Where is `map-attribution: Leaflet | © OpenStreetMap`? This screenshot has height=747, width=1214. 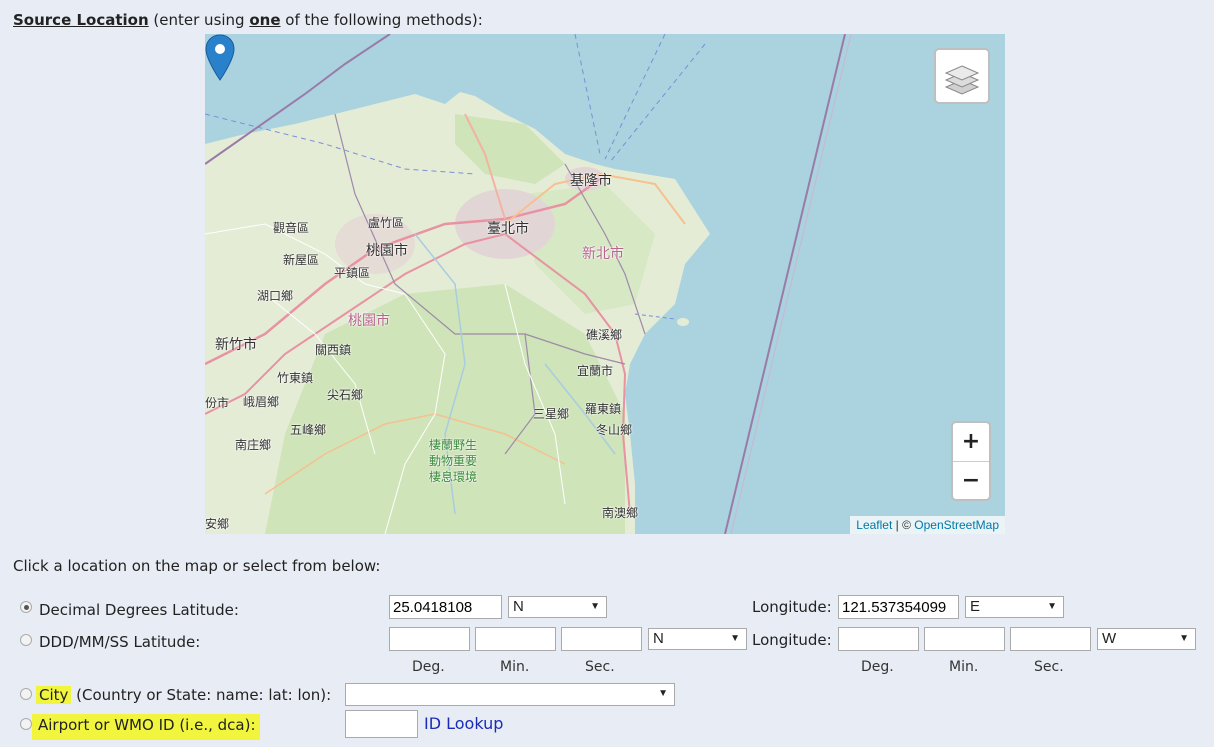
map-attribution: Leaflet | © OpenStreetMap is located at coordinates (927, 525).